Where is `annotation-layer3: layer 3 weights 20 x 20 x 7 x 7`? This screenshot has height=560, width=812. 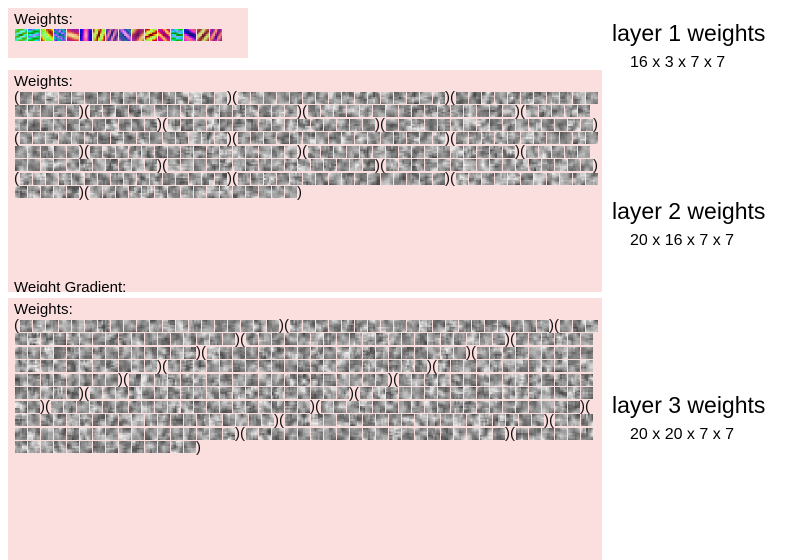 annotation-layer3: layer 3 weights 20 x 20 x 7 x 7 is located at coordinates (688, 418).